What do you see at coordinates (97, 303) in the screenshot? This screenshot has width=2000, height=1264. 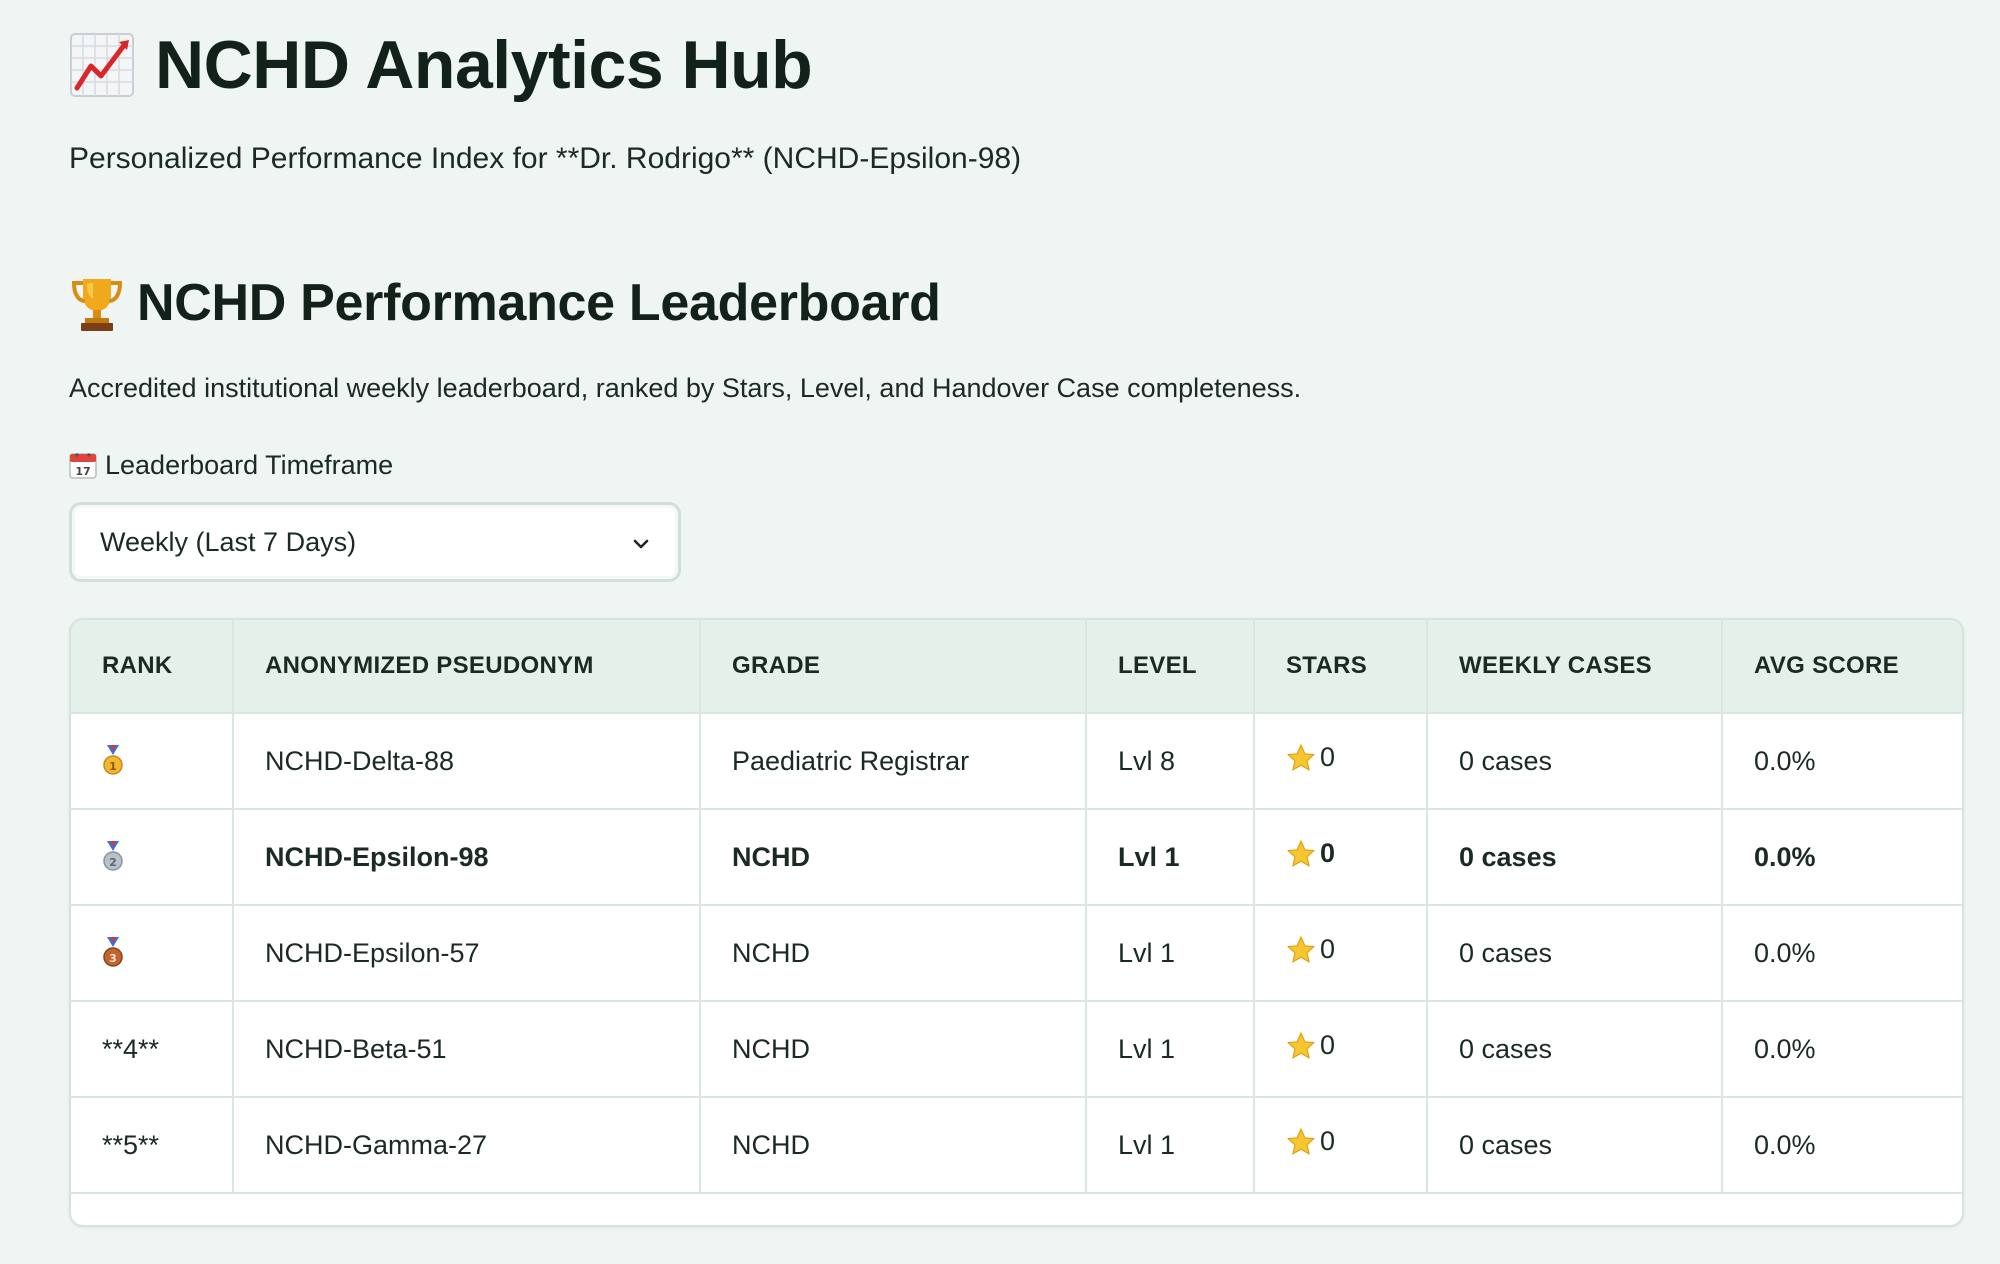 I see `trophy-icon` at bounding box center [97, 303].